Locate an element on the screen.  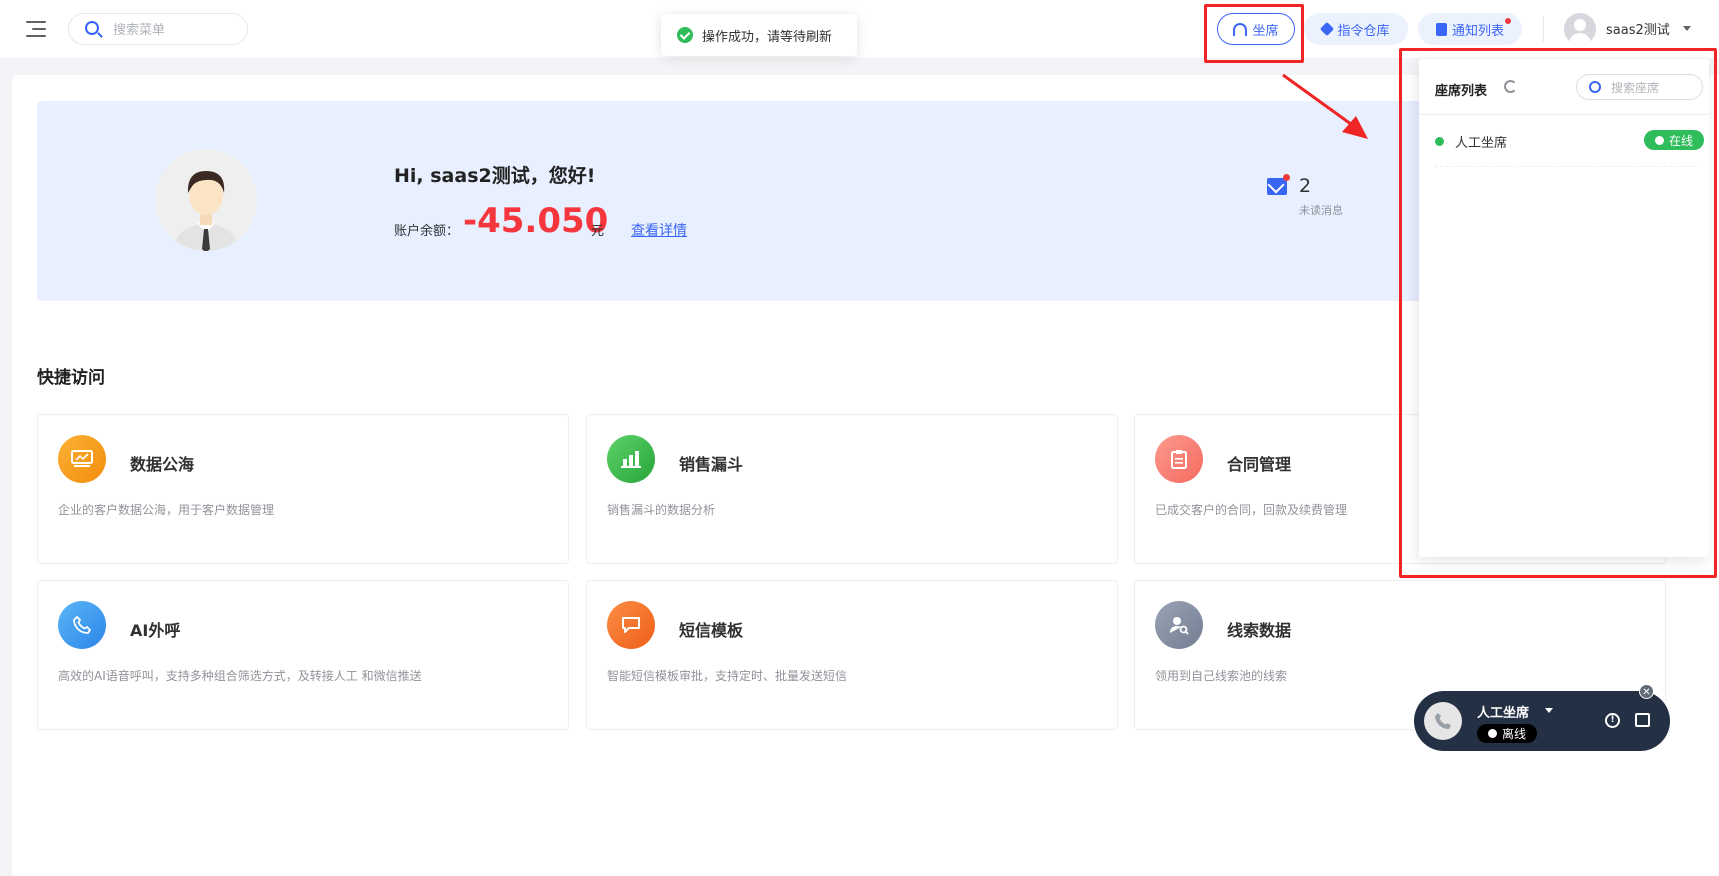
card-title: AI外呼 is located at coordinates (155, 630).